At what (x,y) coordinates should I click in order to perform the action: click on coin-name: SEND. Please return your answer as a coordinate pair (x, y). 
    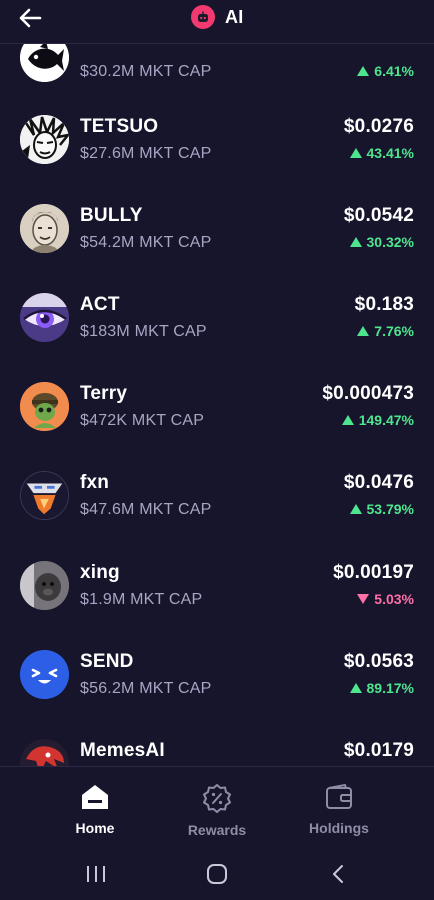
    Looking at the image, I should click on (107, 661).